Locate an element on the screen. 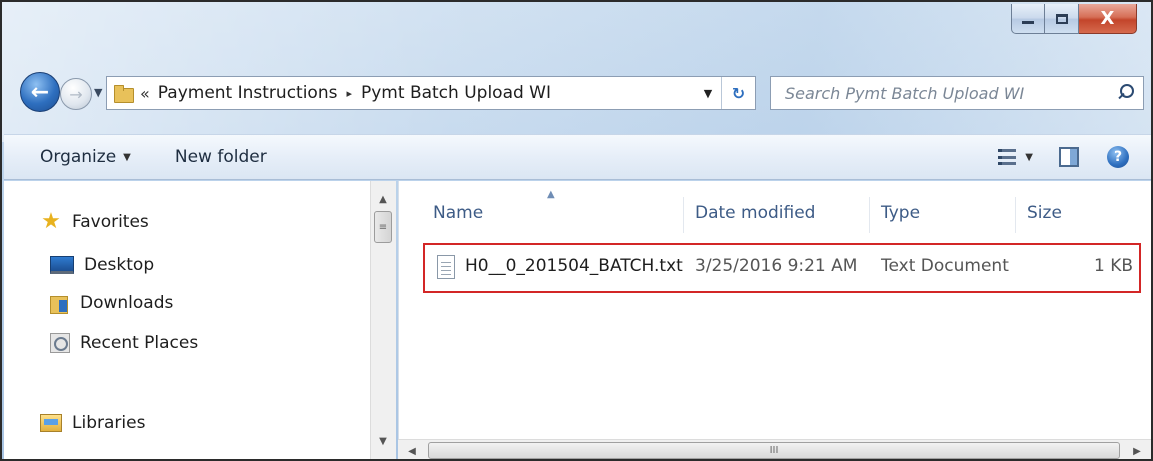  nav-favorites: ★ Favorites is located at coordinates (94, 222).